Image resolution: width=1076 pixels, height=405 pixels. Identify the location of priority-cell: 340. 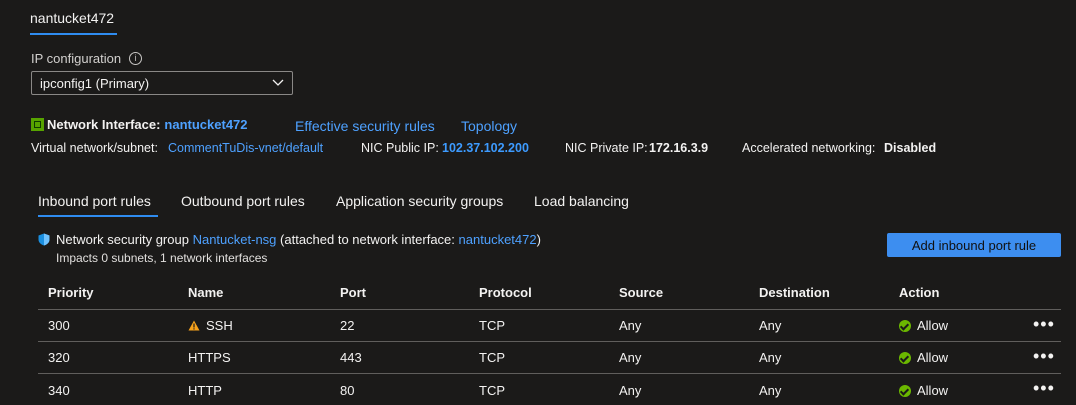
(59, 390).